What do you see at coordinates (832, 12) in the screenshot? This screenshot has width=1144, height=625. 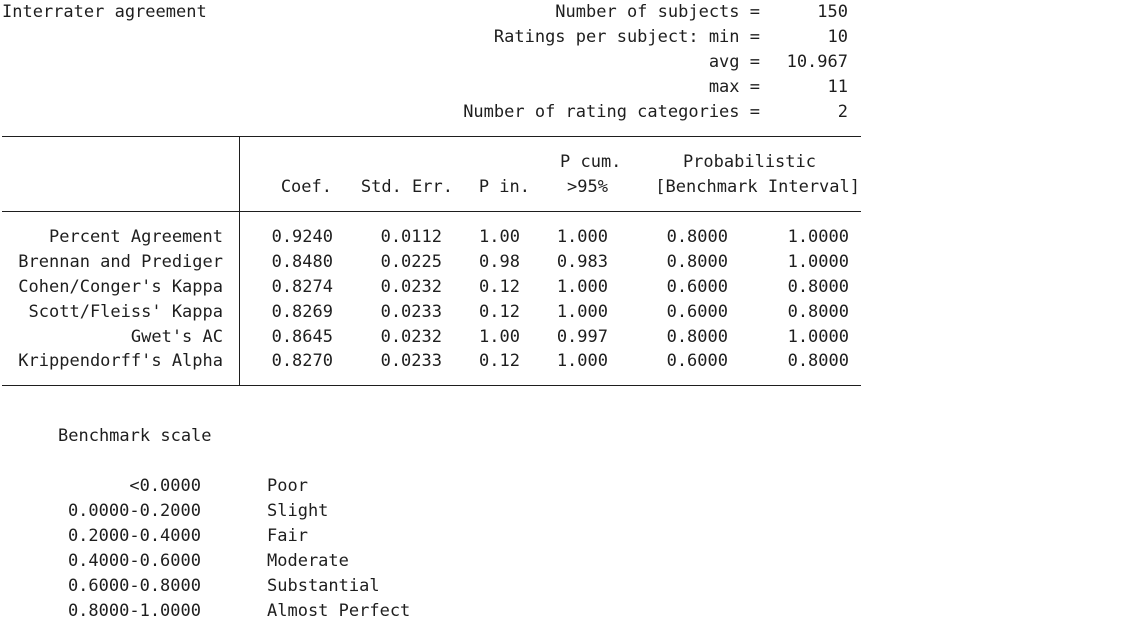 I see `summary-value-subjects: 150` at bounding box center [832, 12].